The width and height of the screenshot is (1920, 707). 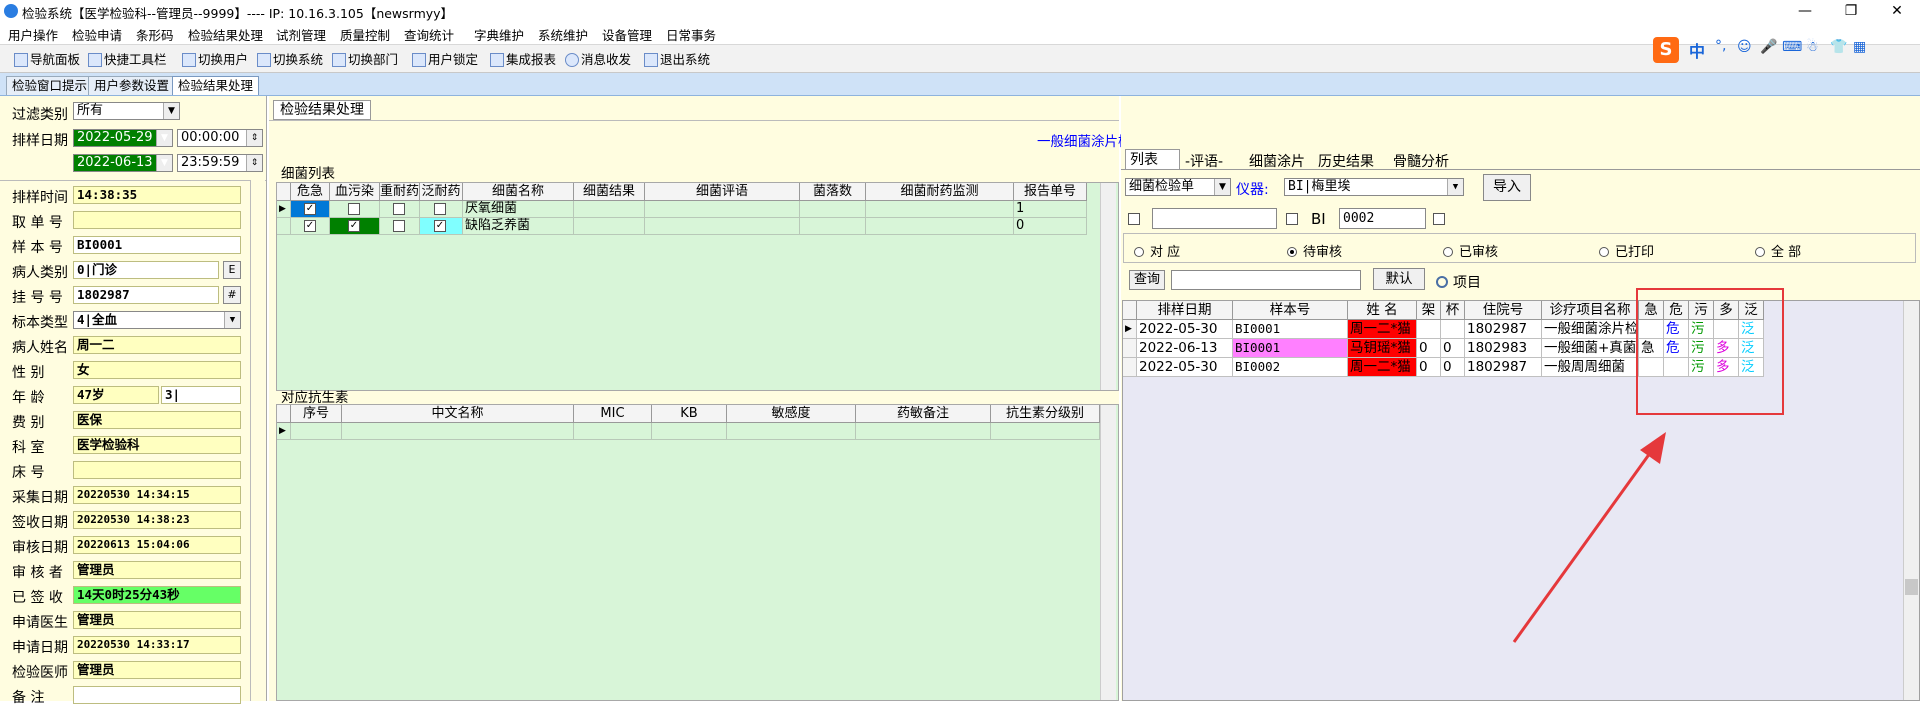 What do you see at coordinates (157, 470) in the screenshot?
I see `bed-number-field` at bounding box center [157, 470].